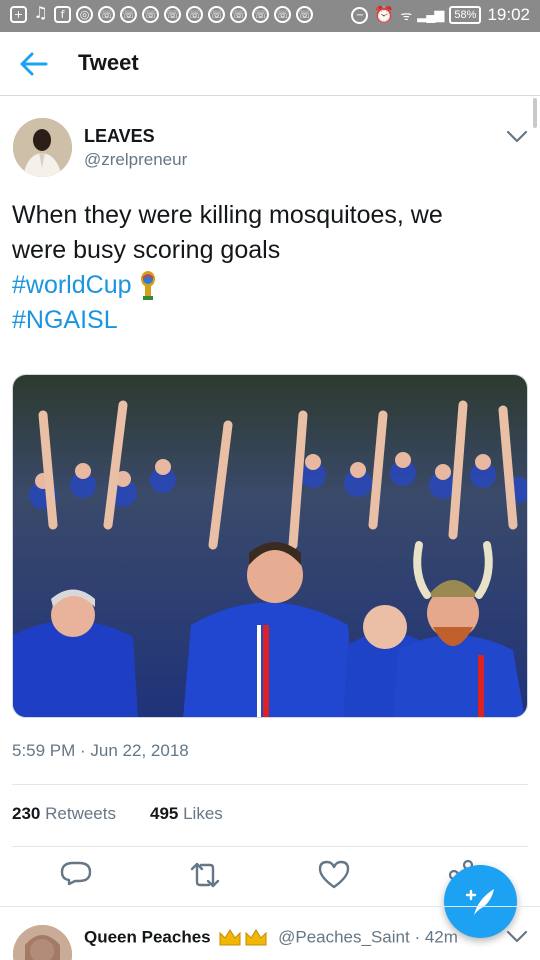 The width and height of the screenshot is (540, 960). What do you see at coordinates (384, 15) in the screenshot?
I see `alarm-icon: ⏰` at bounding box center [384, 15].